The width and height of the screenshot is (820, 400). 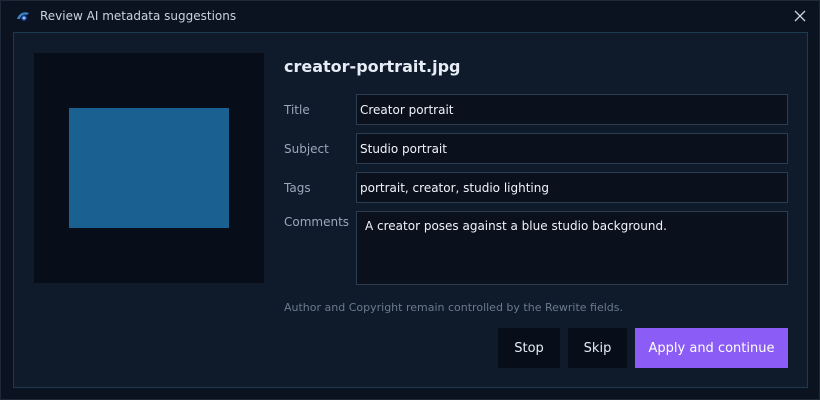 What do you see at coordinates (138, 16) in the screenshot?
I see `window-title: Review AI metadata suggestions` at bounding box center [138, 16].